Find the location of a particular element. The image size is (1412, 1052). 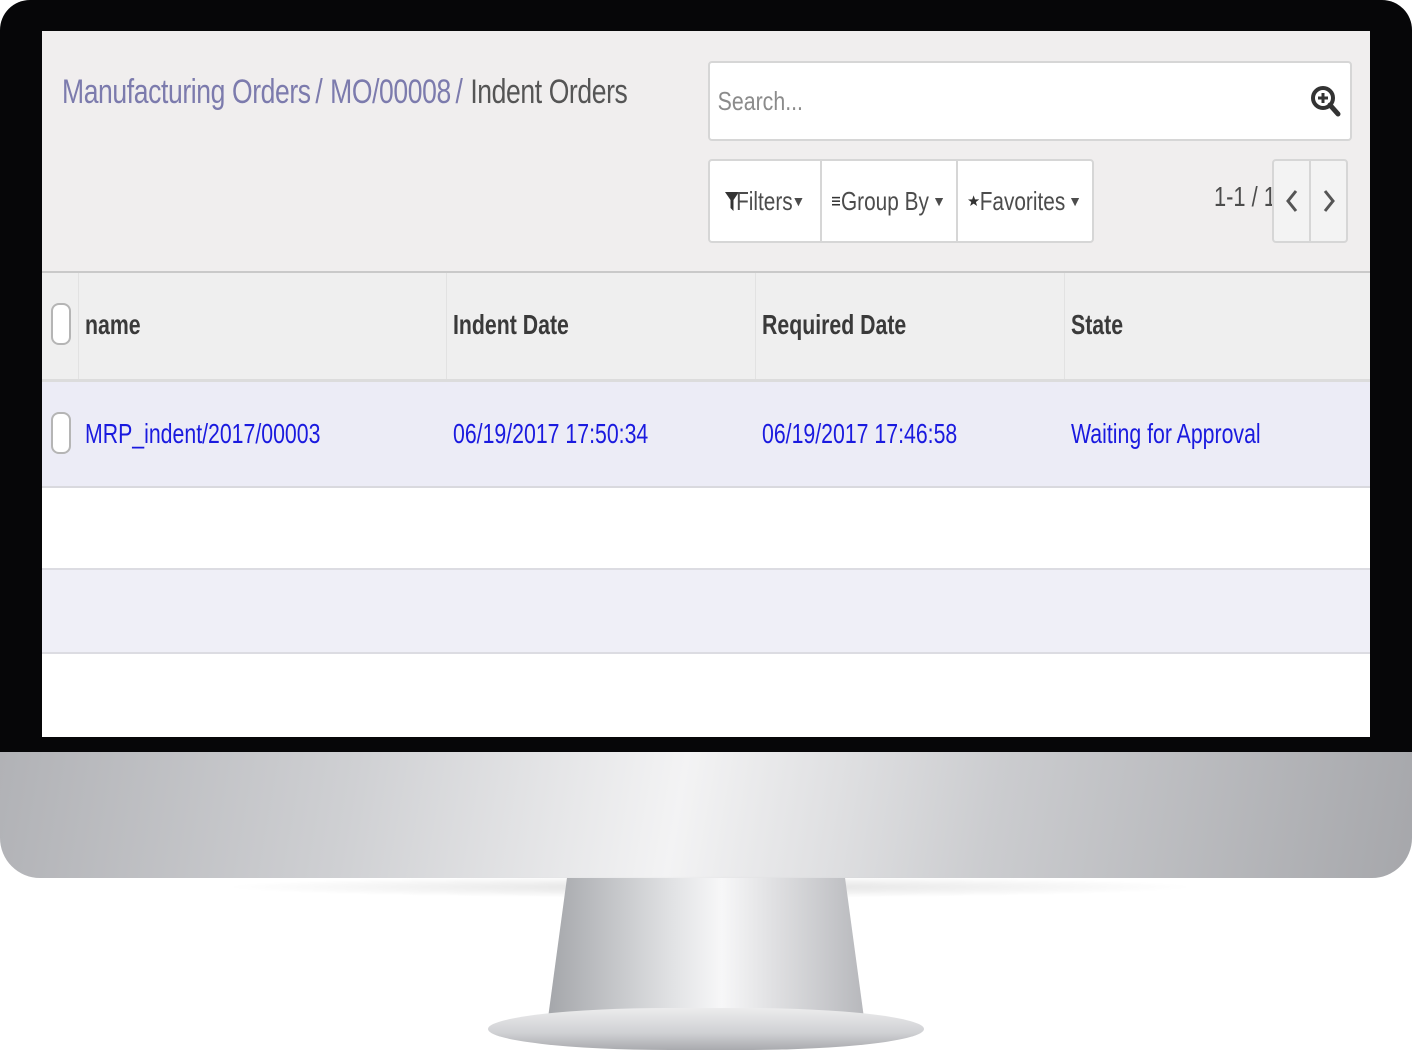

chevron-right-icon is located at coordinates (1329, 201).